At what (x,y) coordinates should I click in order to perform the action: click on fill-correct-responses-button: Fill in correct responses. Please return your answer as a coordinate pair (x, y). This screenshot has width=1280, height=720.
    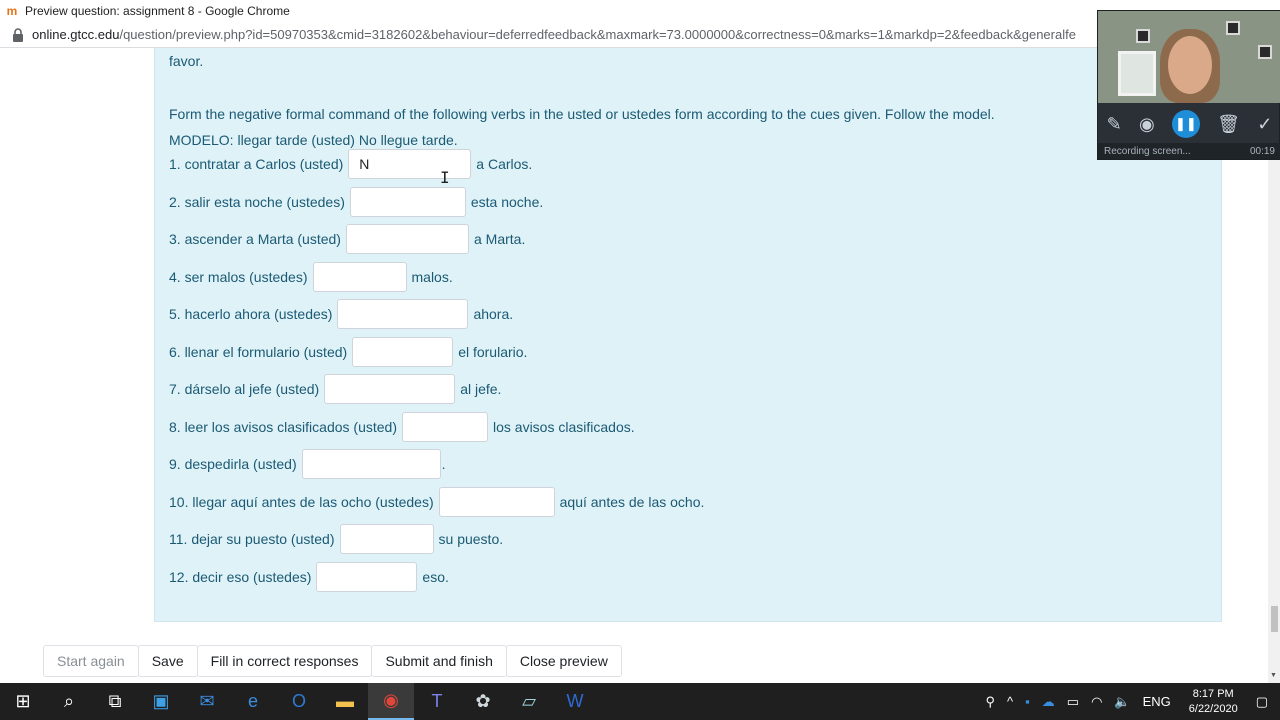
    Looking at the image, I should click on (284, 661).